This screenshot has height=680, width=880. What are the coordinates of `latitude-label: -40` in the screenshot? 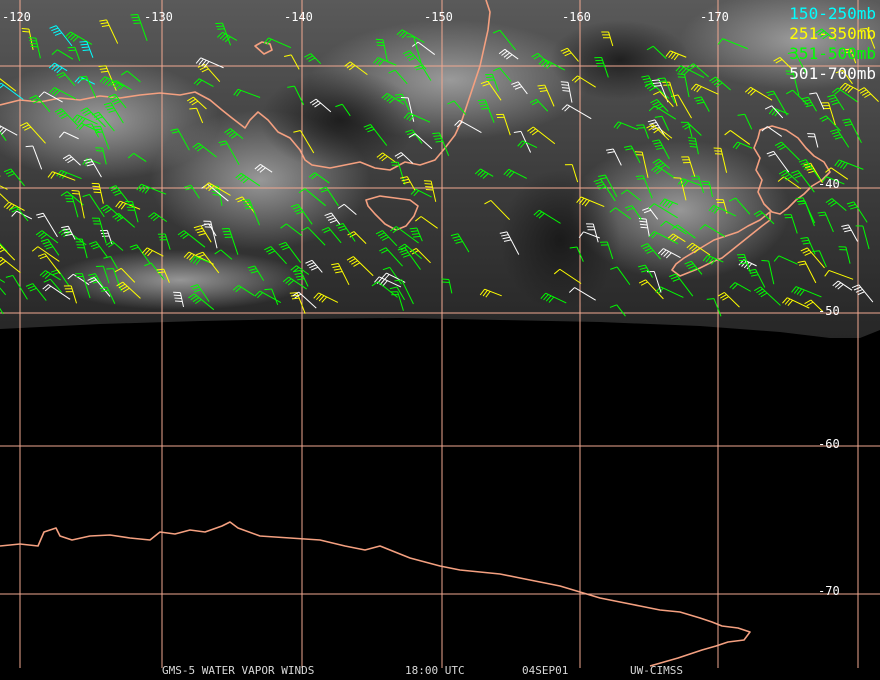 It's located at (829, 184).